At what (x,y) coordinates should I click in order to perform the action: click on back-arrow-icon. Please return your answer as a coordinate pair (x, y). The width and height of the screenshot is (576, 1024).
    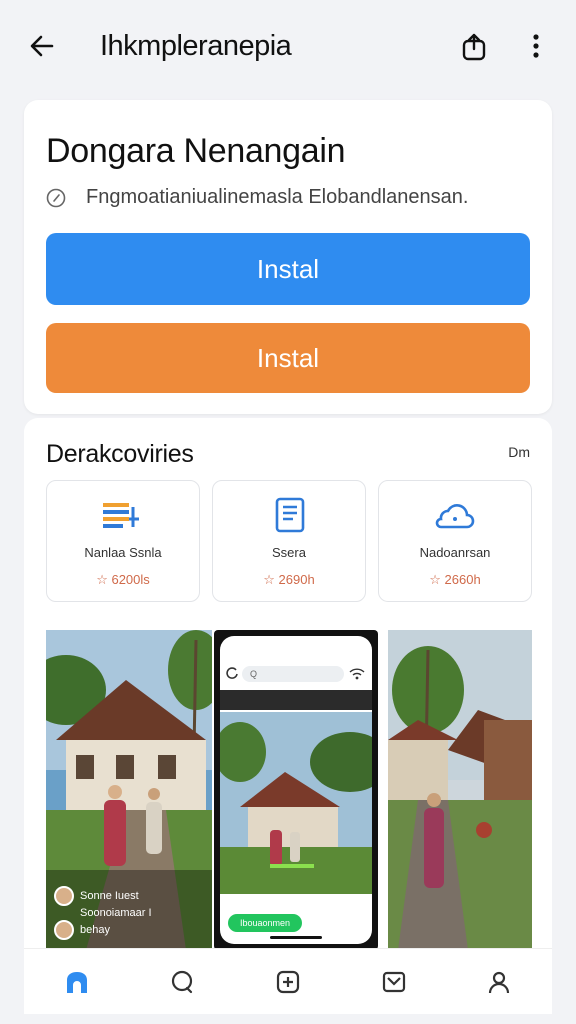
    Looking at the image, I should click on (42, 46).